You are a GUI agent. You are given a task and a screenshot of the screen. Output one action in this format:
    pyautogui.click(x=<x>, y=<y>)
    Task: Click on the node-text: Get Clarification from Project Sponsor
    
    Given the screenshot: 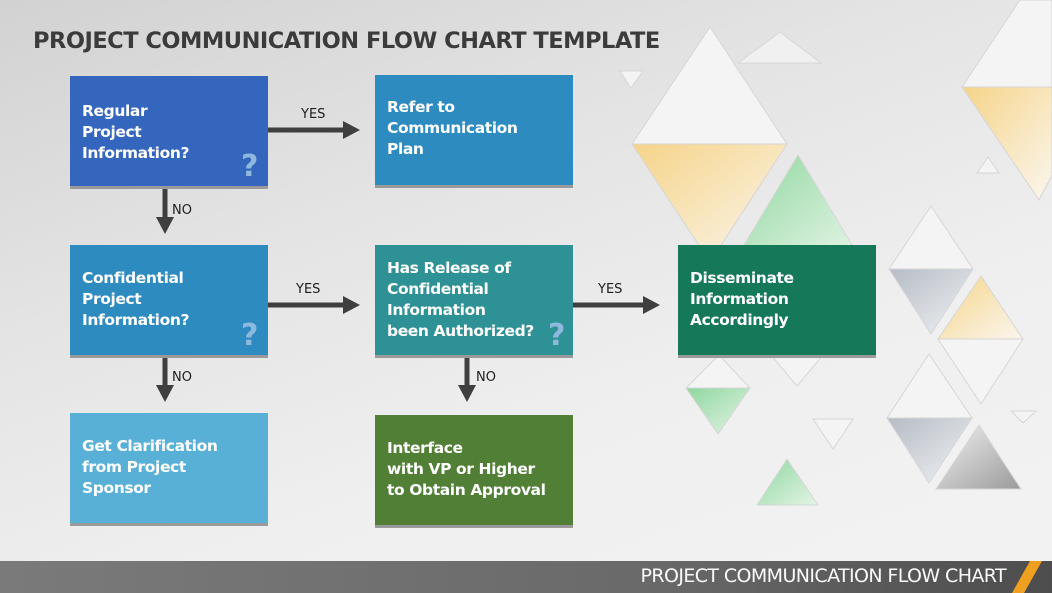 What is the action you would take?
    pyautogui.click(x=150, y=467)
    